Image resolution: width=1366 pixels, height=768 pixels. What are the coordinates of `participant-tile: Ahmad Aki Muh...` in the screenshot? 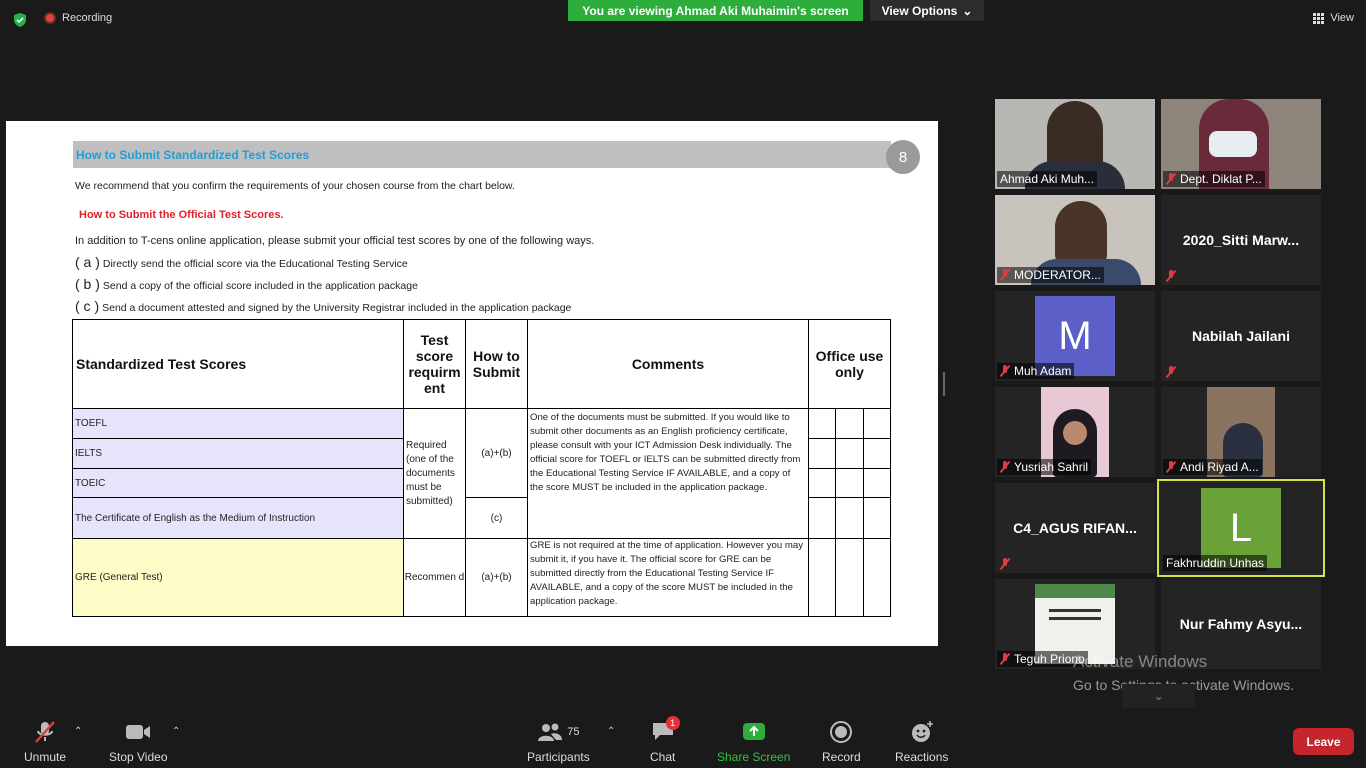 It's located at (1075, 144).